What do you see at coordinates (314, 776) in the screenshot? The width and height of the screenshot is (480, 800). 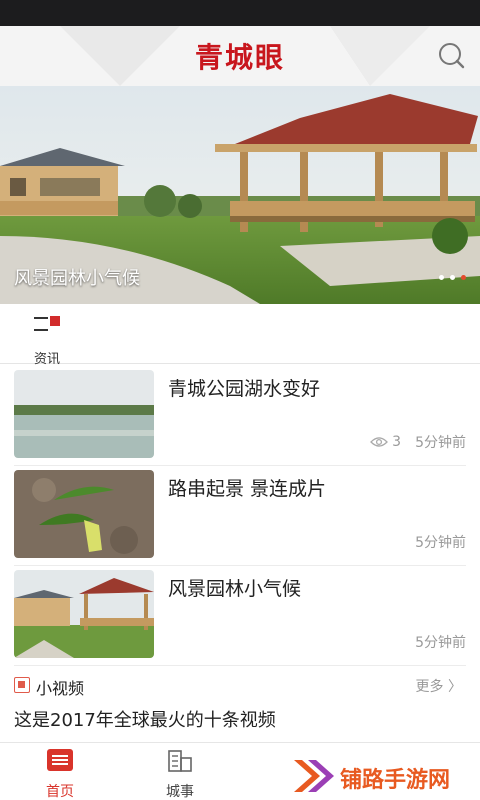 I see `watermark-logo` at bounding box center [314, 776].